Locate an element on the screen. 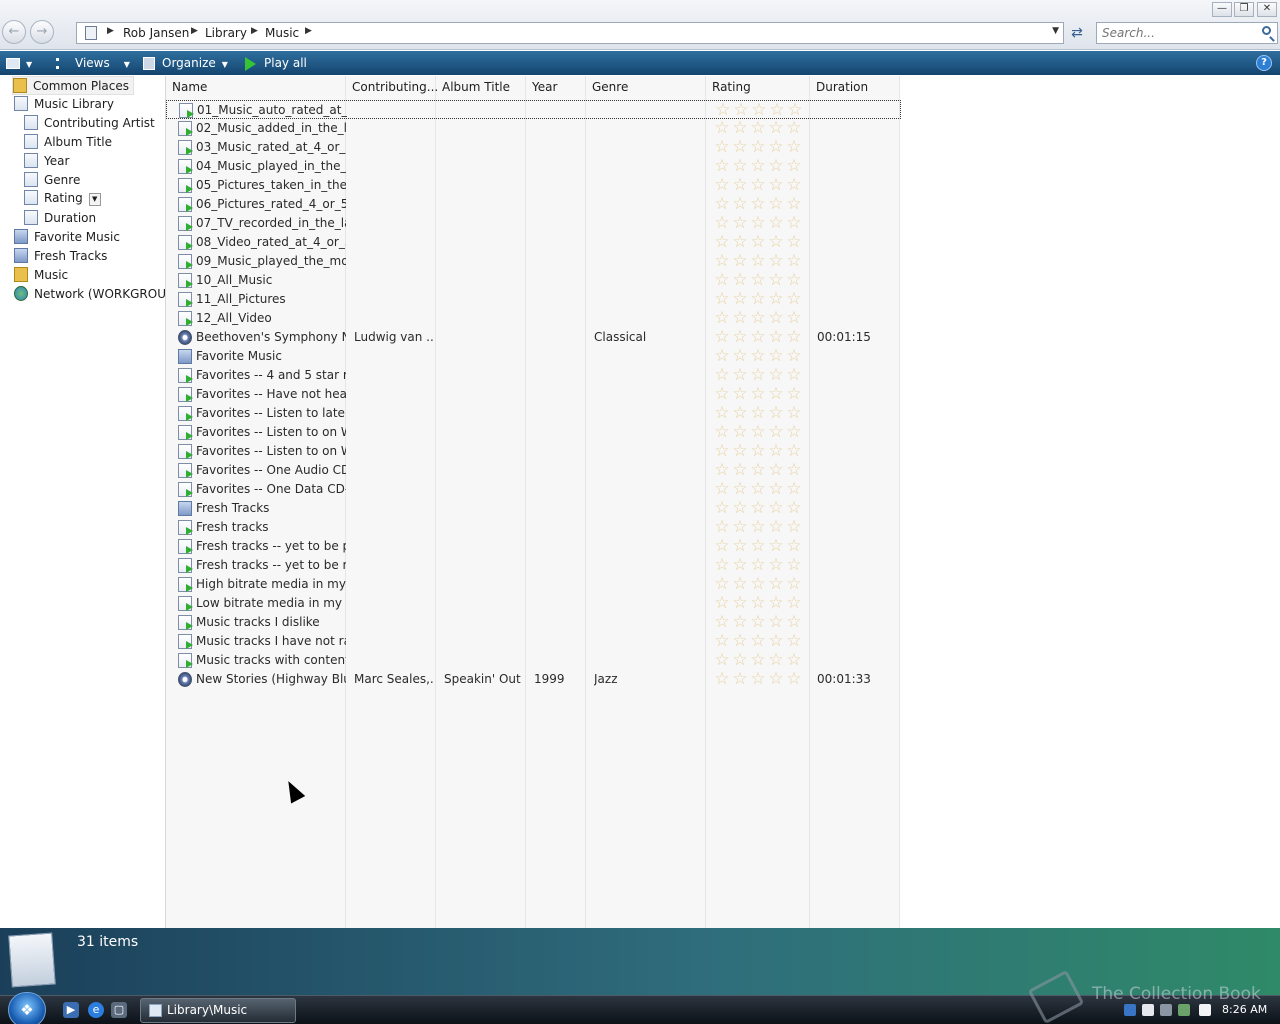 The width and height of the screenshot is (1280, 1024). list-row: Low bitrate media in my li...☆☆☆☆☆ is located at coordinates (533, 603).